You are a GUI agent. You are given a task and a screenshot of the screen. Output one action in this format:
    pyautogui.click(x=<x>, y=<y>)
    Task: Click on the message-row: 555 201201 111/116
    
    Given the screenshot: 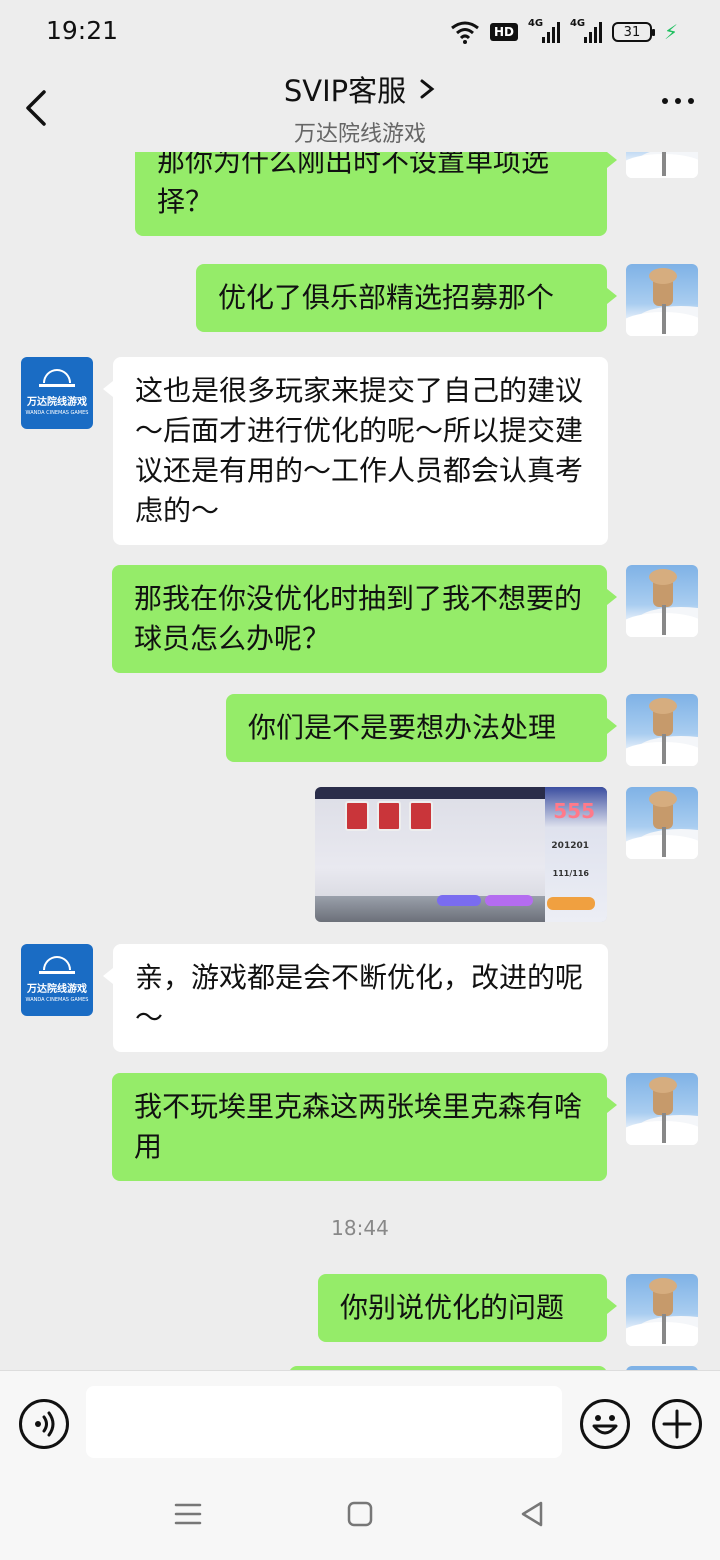 What is the action you would take?
    pyautogui.click(x=360, y=855)
    